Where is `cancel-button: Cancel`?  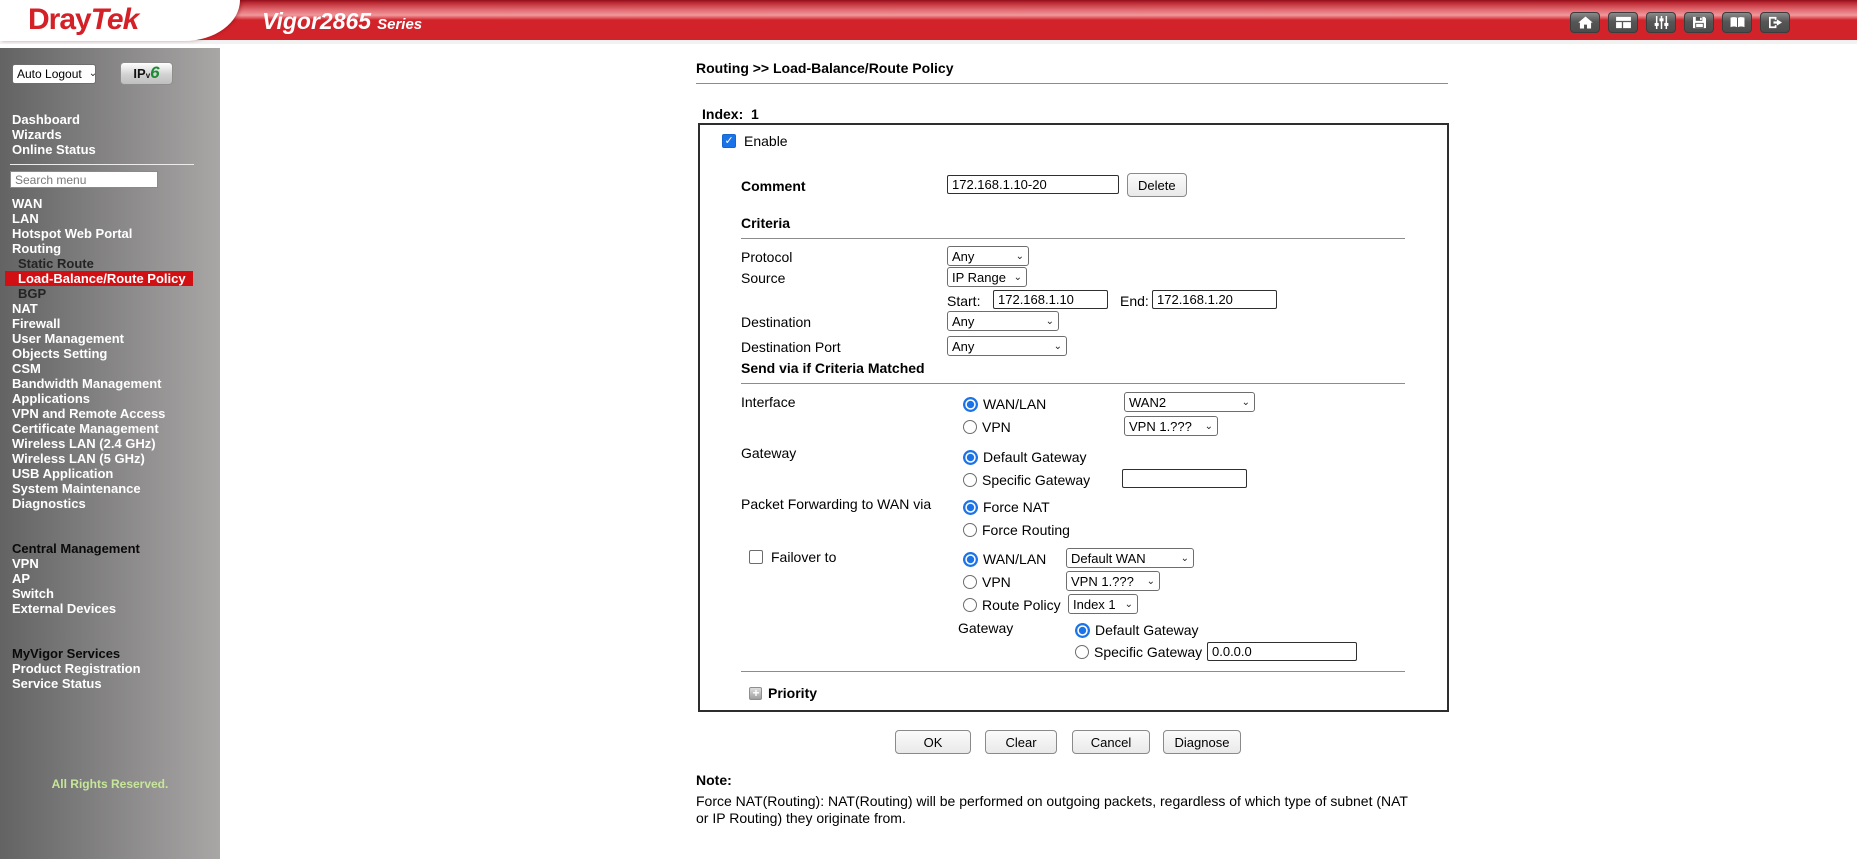
cancel-button: Cancel is located at coordinates (1111, 742).